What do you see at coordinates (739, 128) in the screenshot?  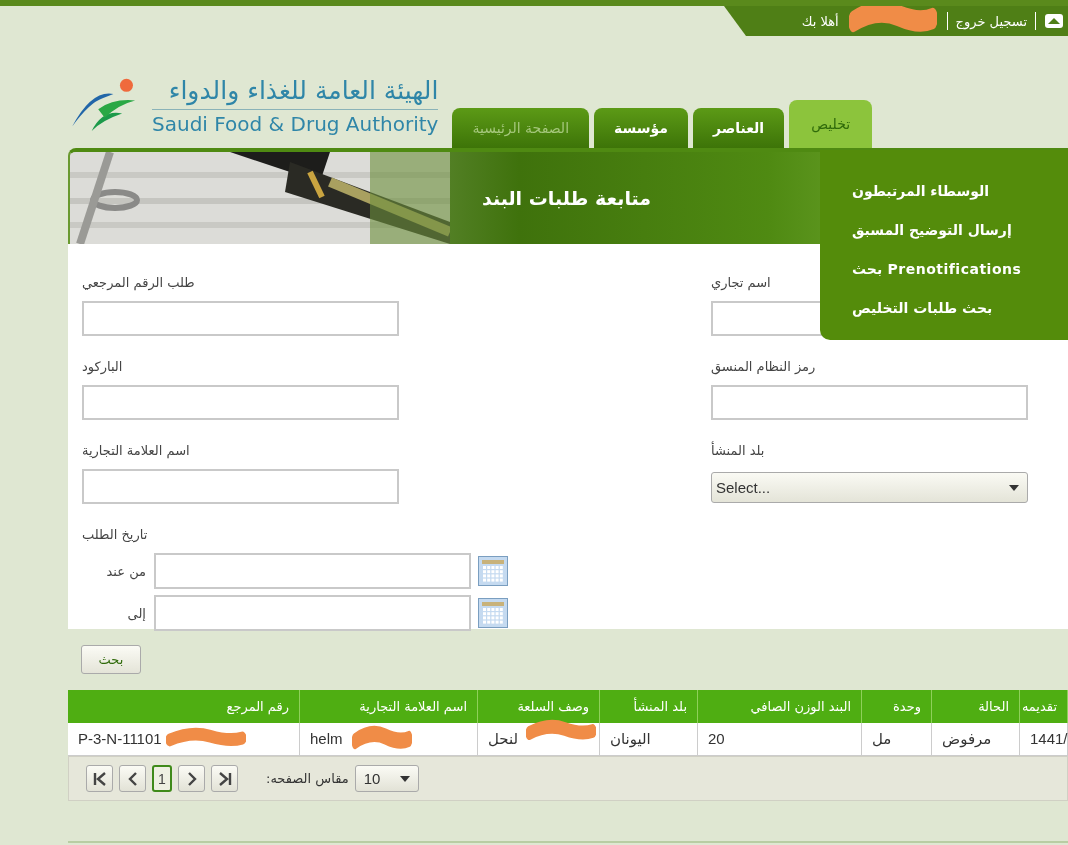 I see `nav-tab: العناصر` at bounding box center [739, 128].